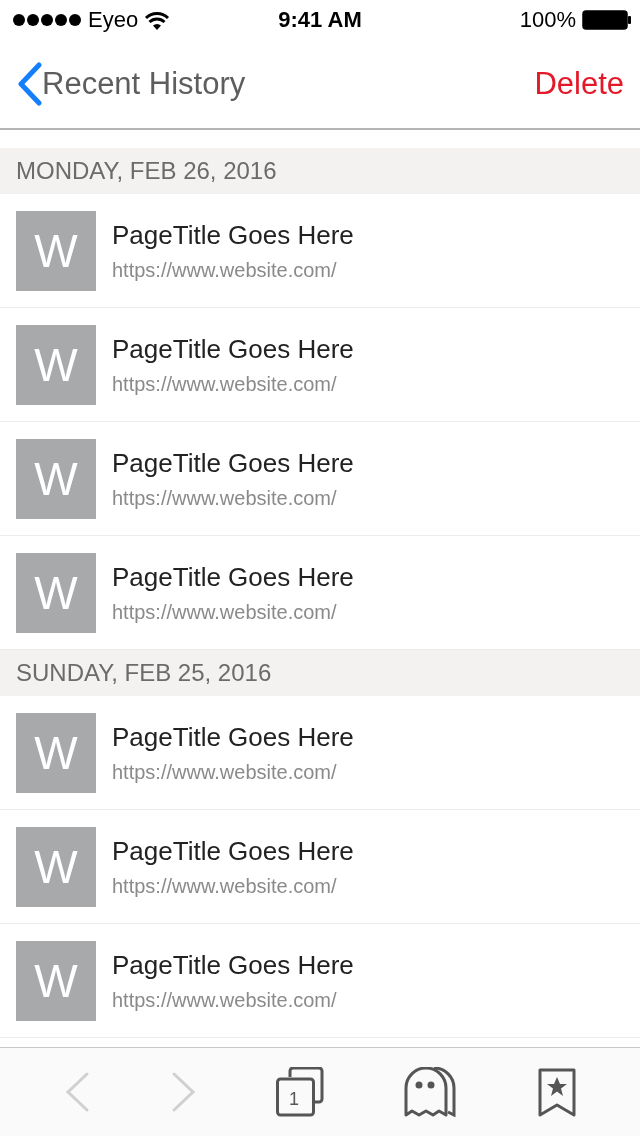  I want to click on battery-icon, so click(607, 20).